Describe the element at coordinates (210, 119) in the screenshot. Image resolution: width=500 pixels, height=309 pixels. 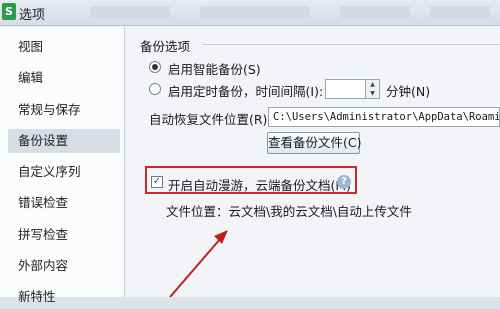
I see `autorecover-location-label: 自动恢复文件位置(R):` at that location.